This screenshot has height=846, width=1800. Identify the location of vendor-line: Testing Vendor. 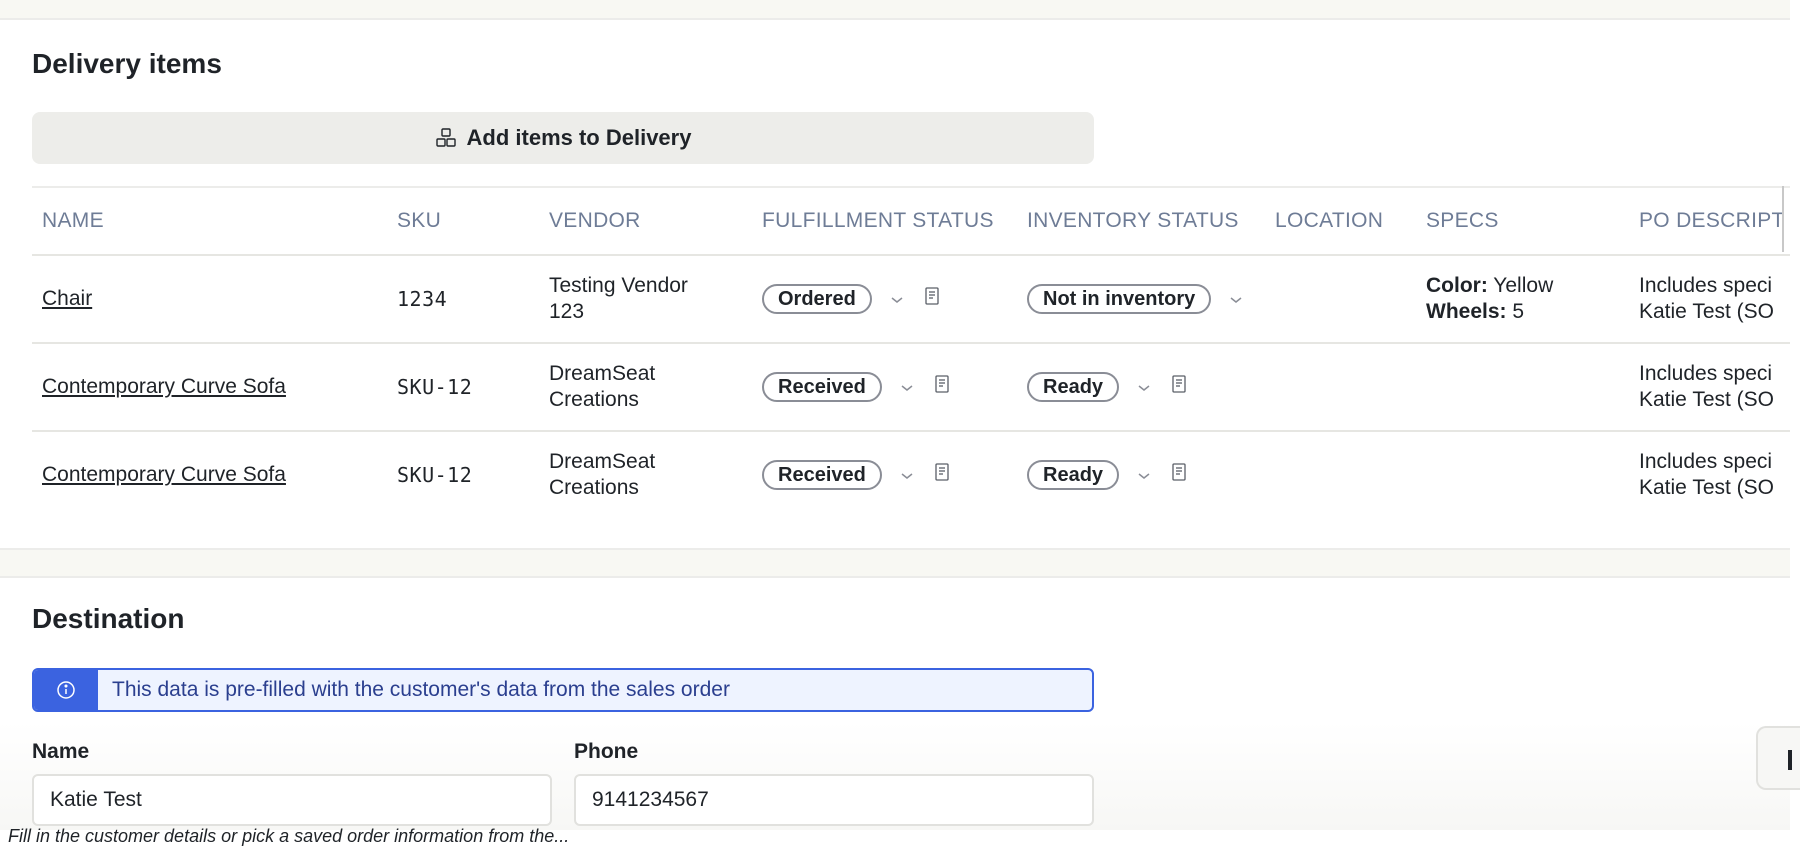
(618, 285).